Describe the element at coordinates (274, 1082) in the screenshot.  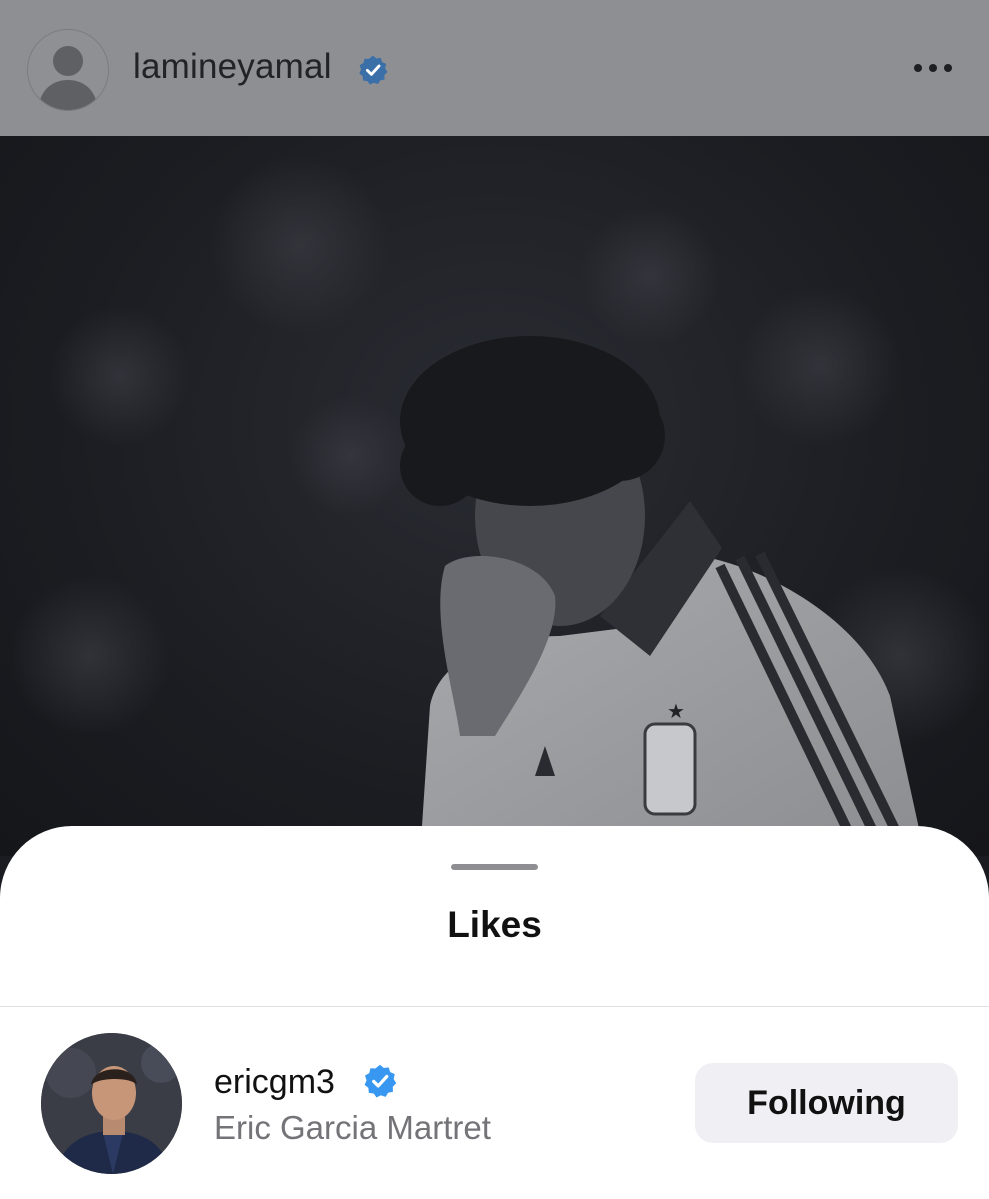
I see `liker-username: ericgm3` at that location.